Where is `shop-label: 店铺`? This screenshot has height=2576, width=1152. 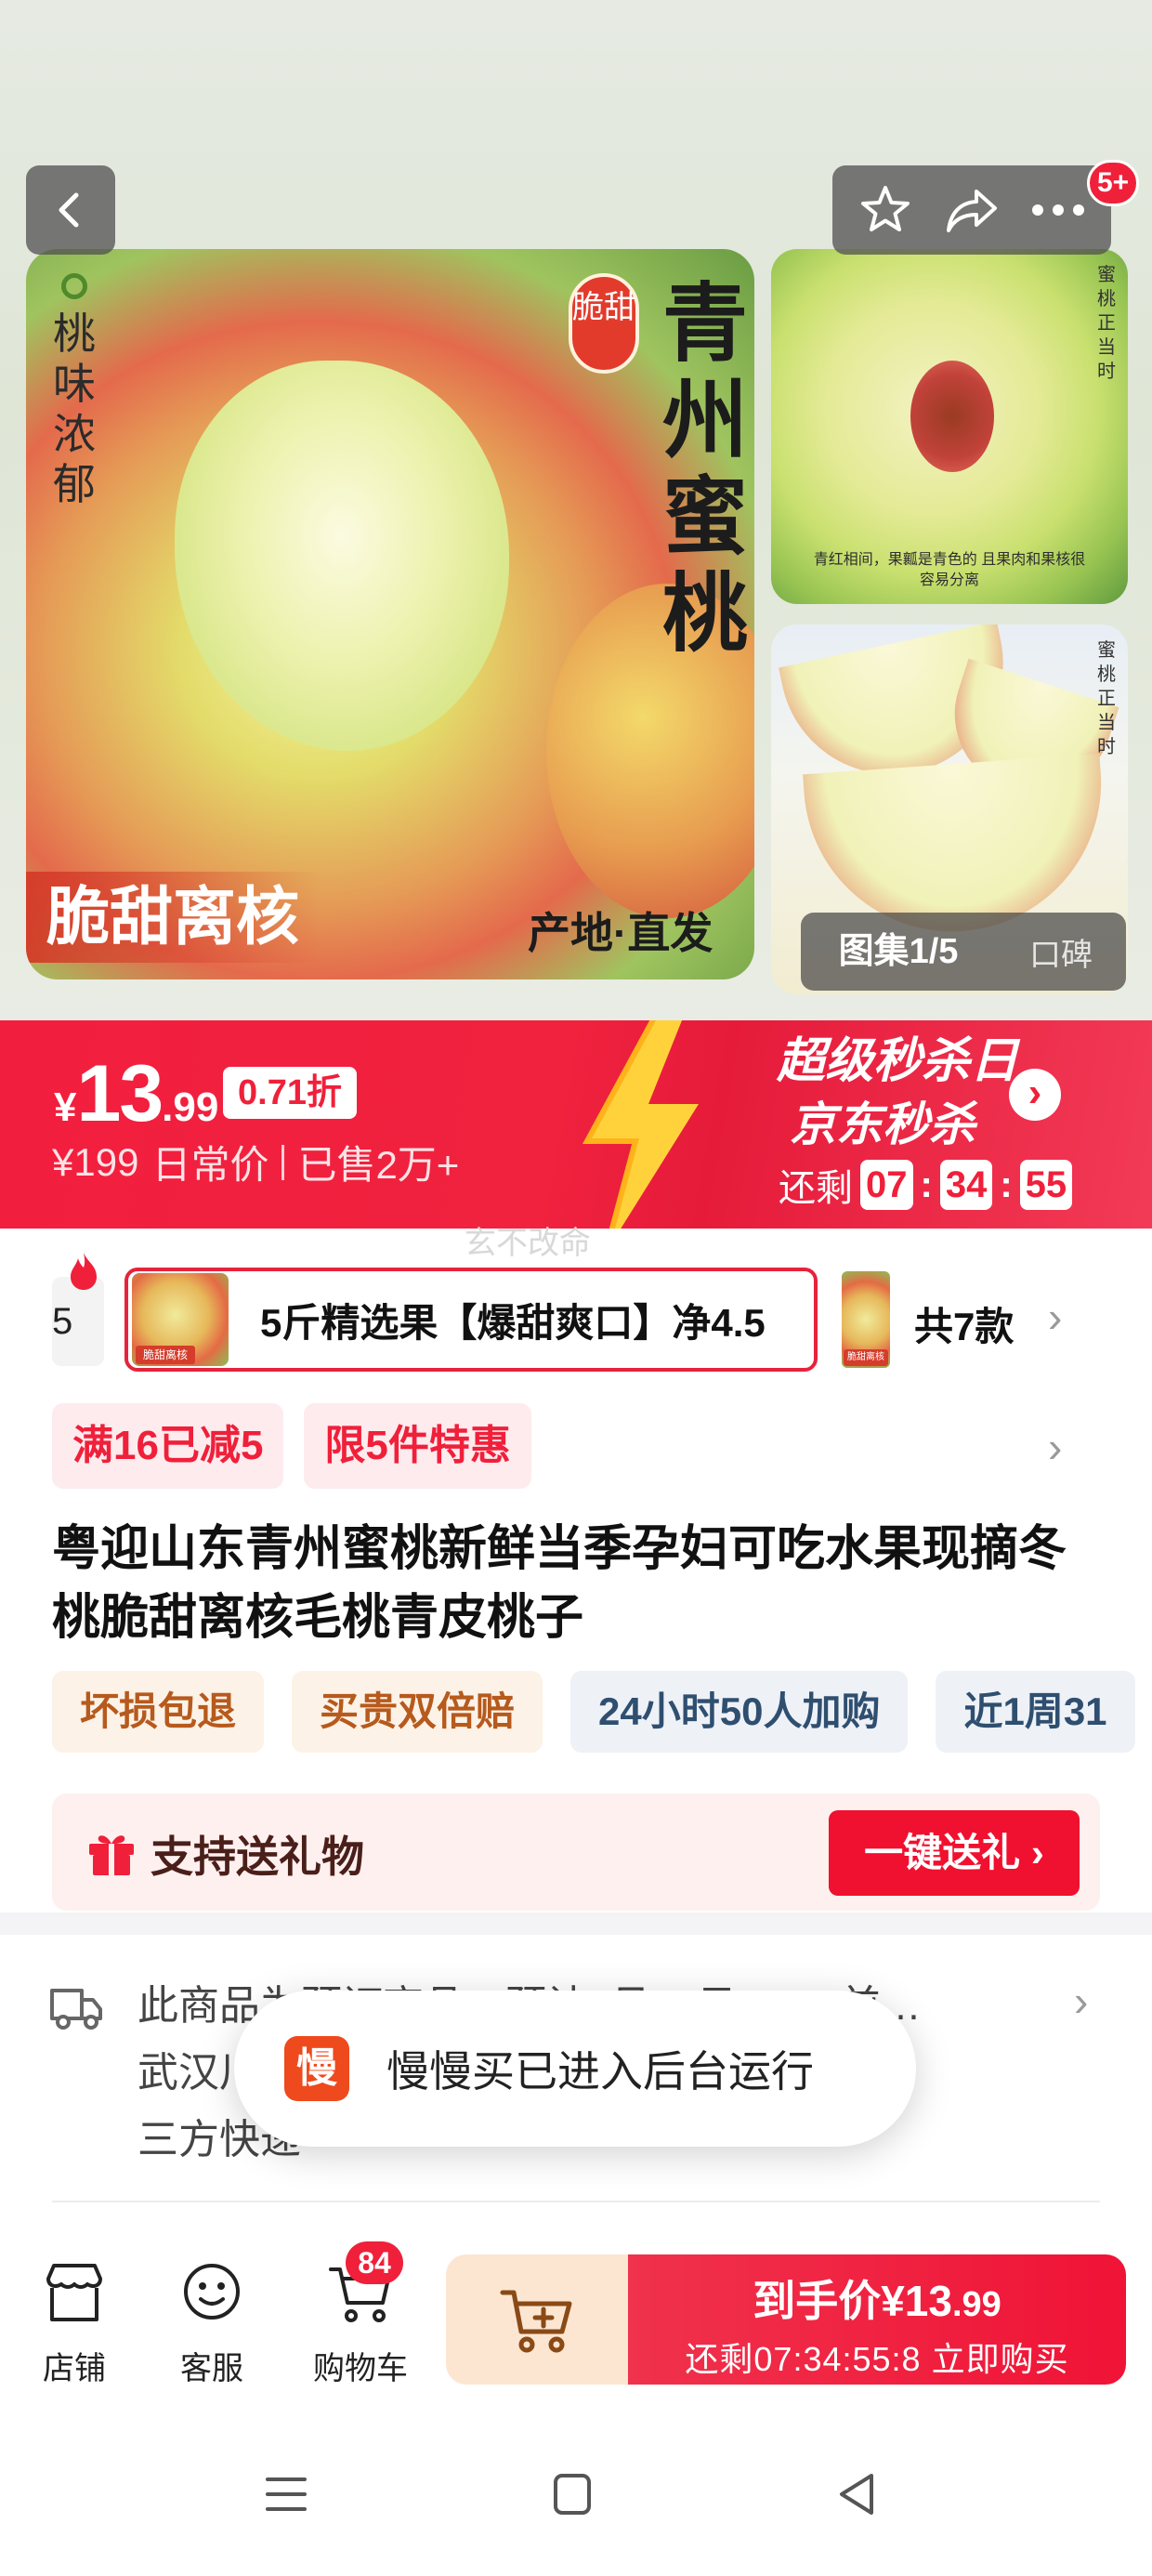
shop-label: 店铺 is located at coordinates (74, 2368).